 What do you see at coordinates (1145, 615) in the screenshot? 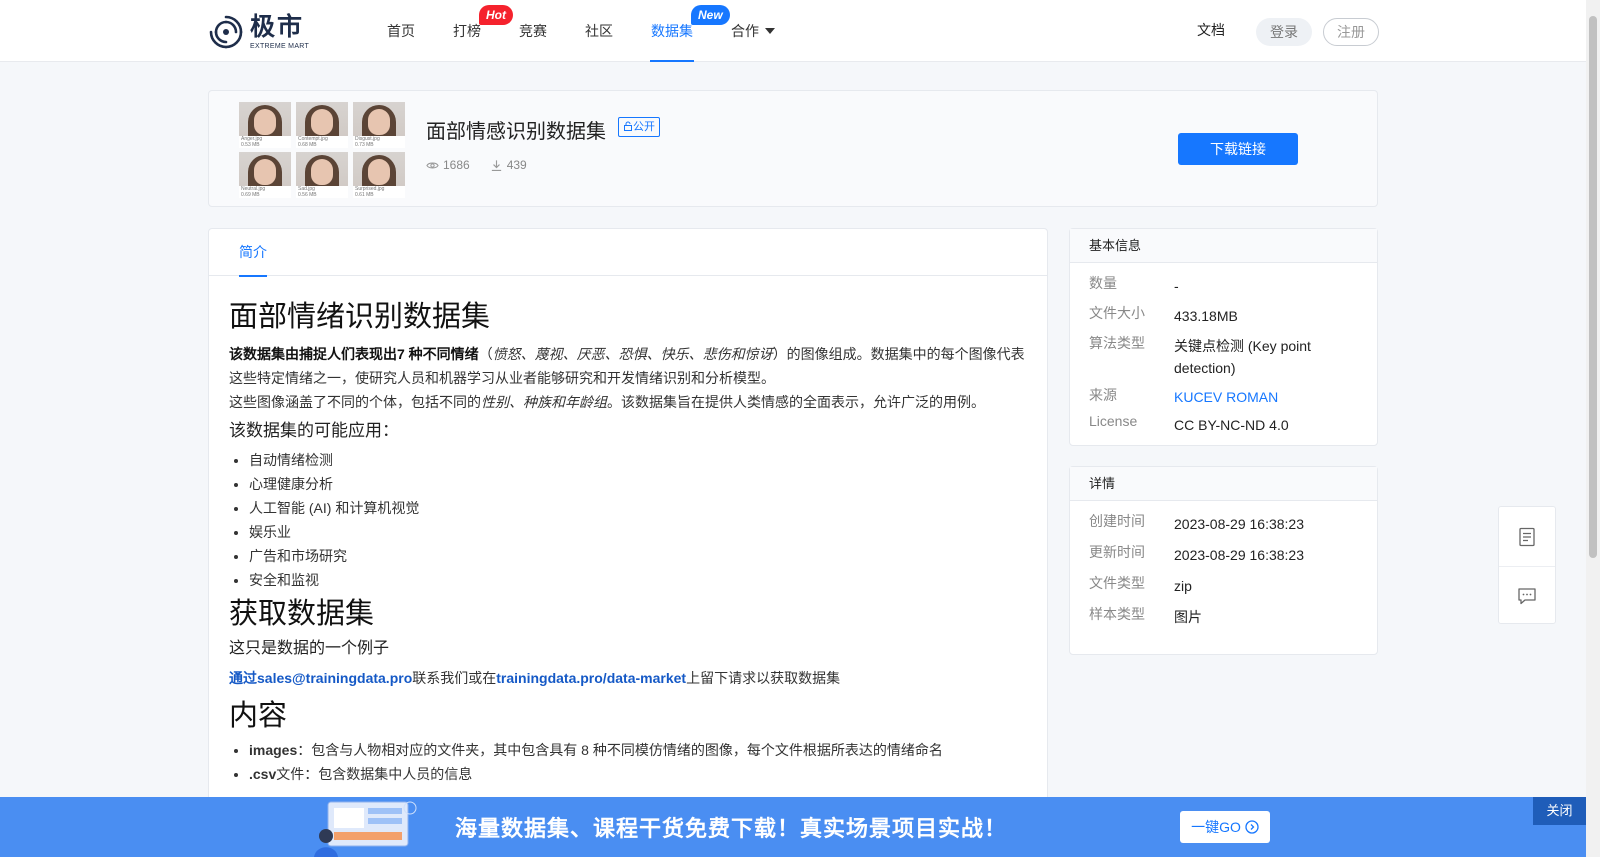
I see `detail-row: 样本类型 图片` at bounding box center [1145, 615].